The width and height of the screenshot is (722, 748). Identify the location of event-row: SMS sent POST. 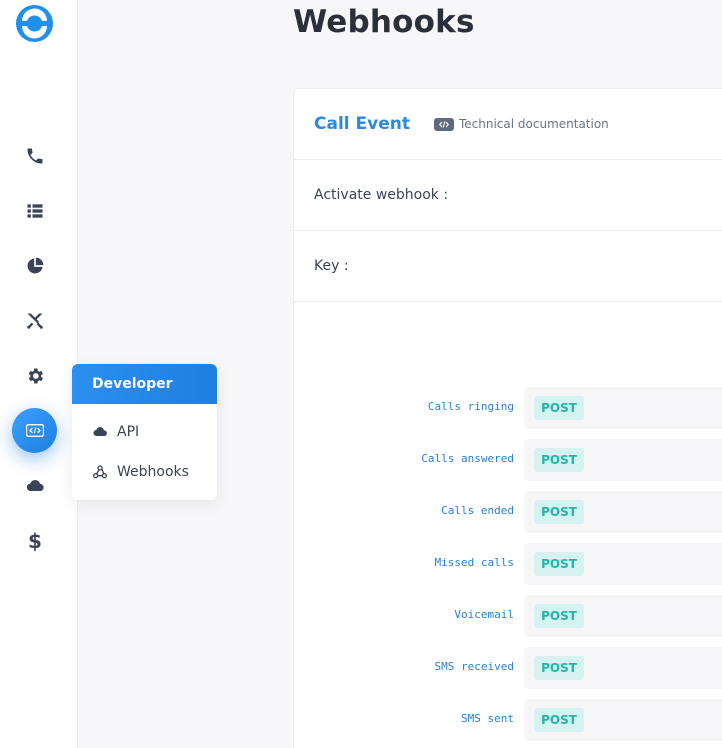
(508, 720).